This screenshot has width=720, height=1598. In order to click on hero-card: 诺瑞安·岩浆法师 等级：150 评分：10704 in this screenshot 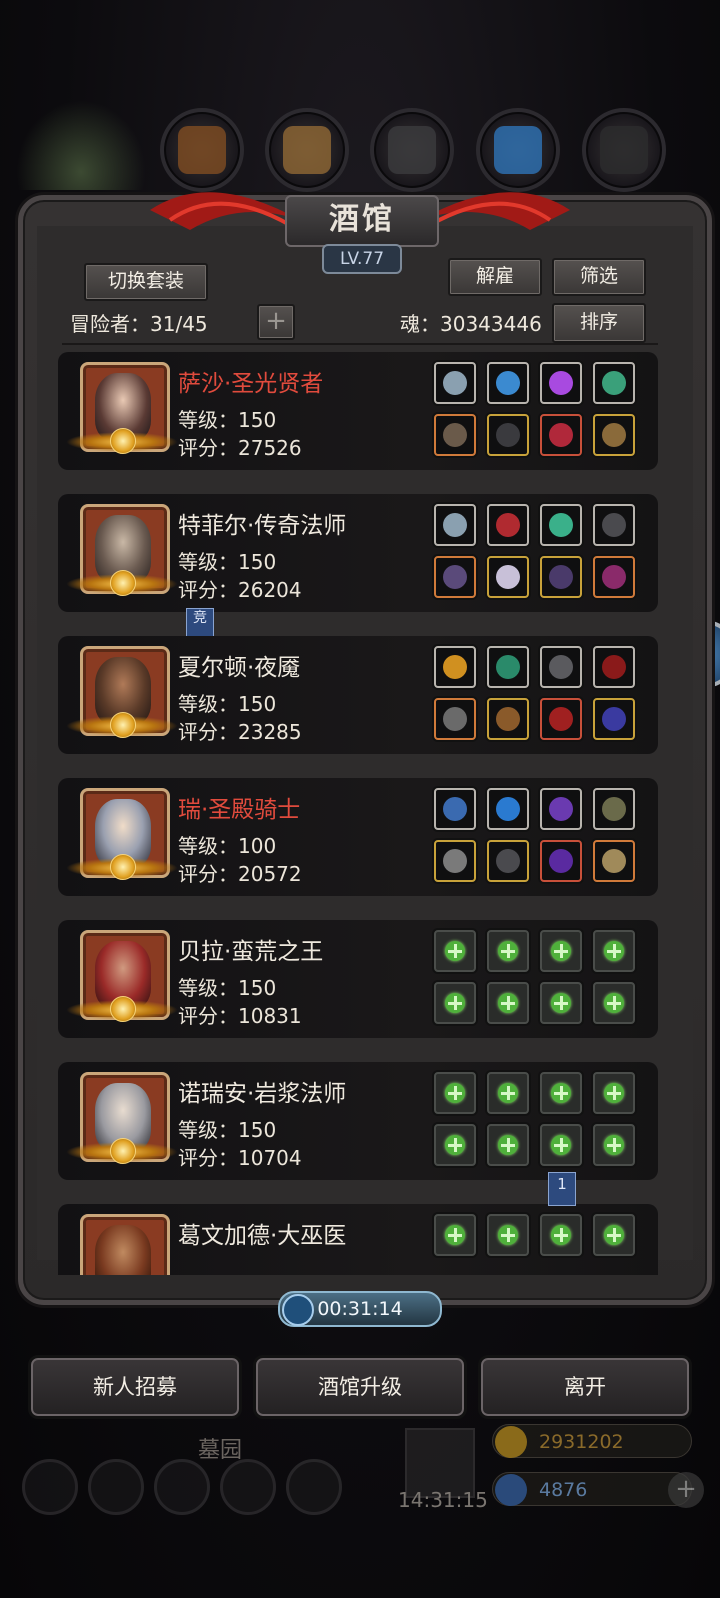, I will do `click(358, 1121)`.